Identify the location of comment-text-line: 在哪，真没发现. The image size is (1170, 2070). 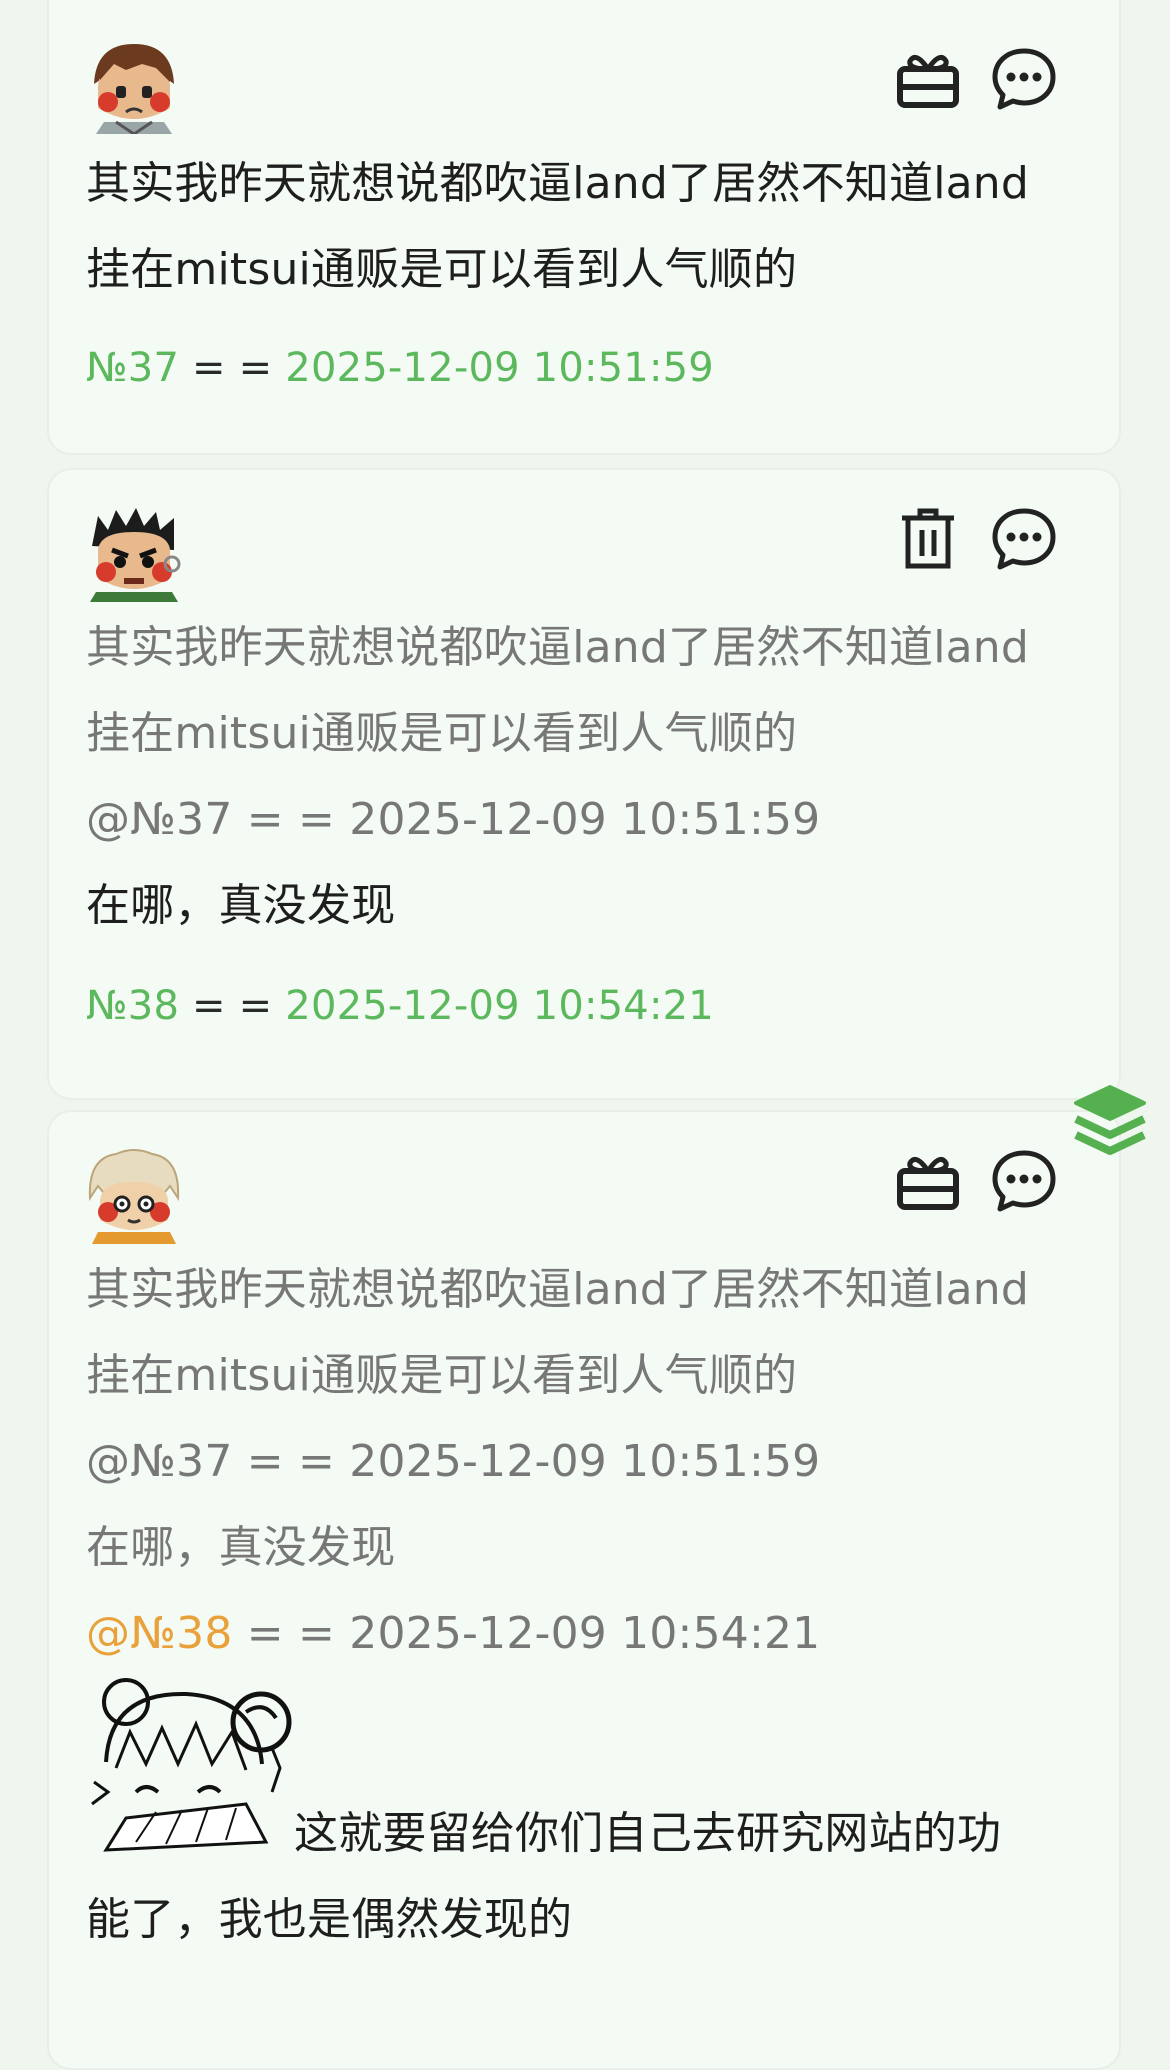
(241, 905).